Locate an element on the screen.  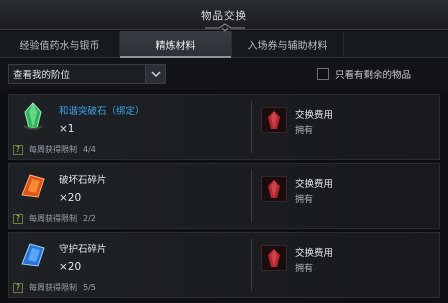
remaining-only-label: 只看有剩余的物品 is located at coordinates (373, 75).